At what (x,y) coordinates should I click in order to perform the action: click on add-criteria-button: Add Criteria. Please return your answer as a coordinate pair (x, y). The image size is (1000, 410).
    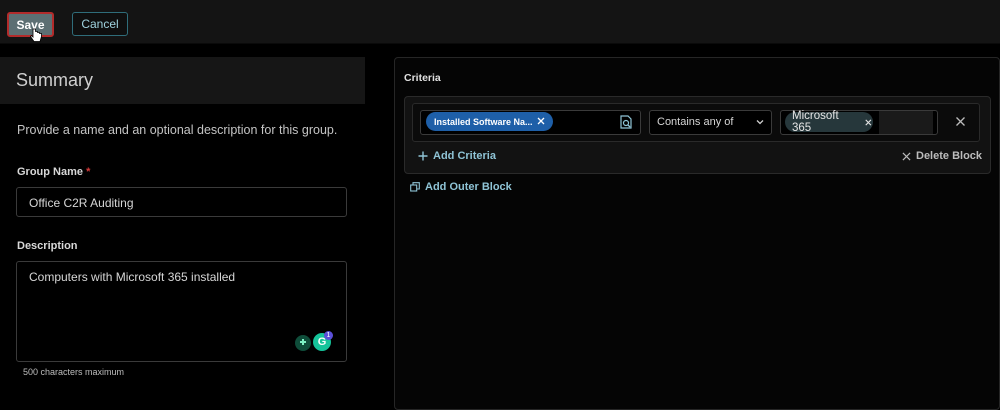
    Looking at the image, I should click on (457, 156).